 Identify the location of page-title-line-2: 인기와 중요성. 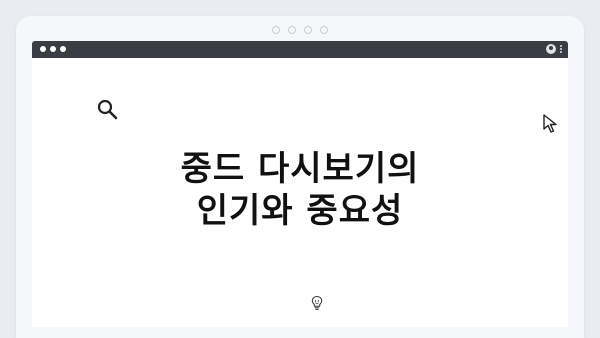
(300, 211).